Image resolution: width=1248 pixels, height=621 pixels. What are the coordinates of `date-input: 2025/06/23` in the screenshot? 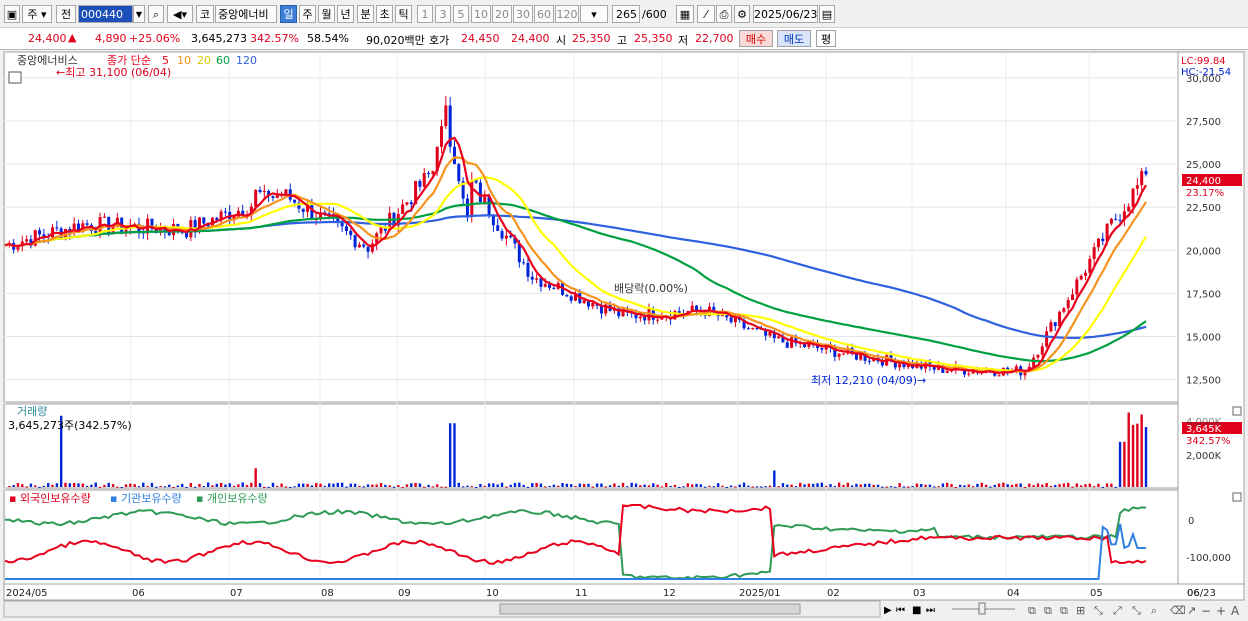 It's located at (785, 14).